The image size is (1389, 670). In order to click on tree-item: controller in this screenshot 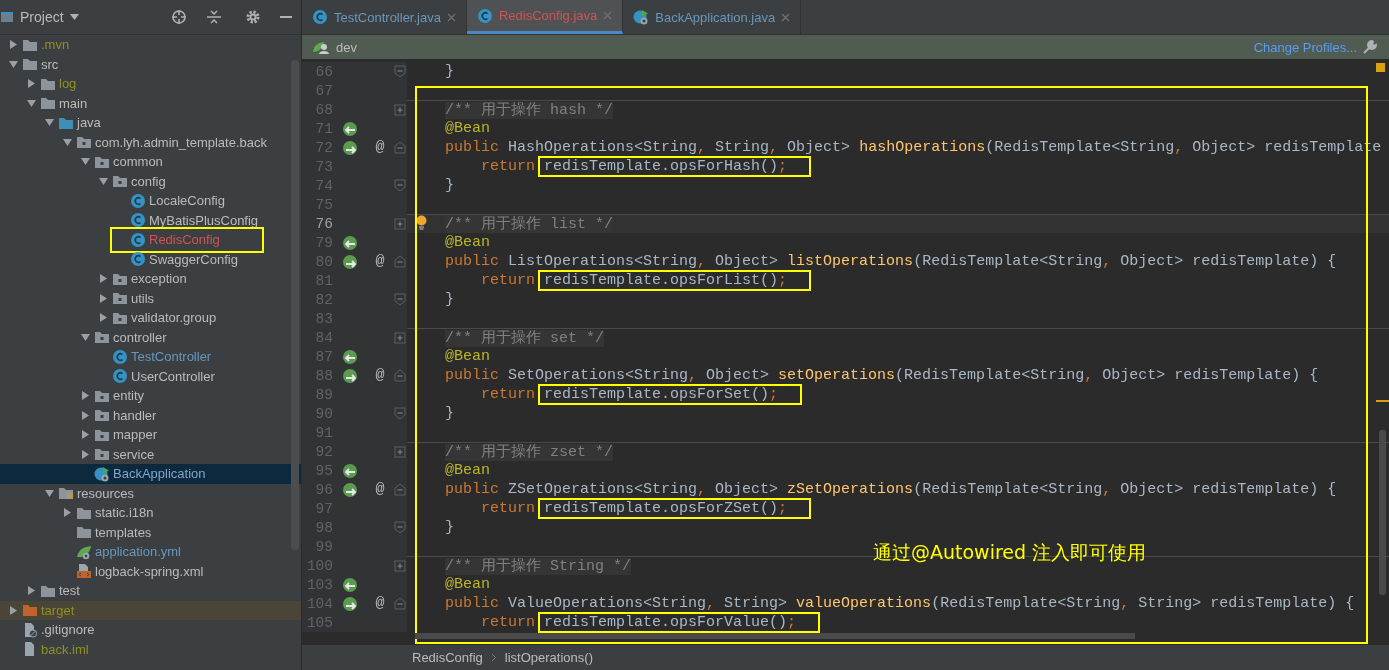, I will do `click(150, 337)`.